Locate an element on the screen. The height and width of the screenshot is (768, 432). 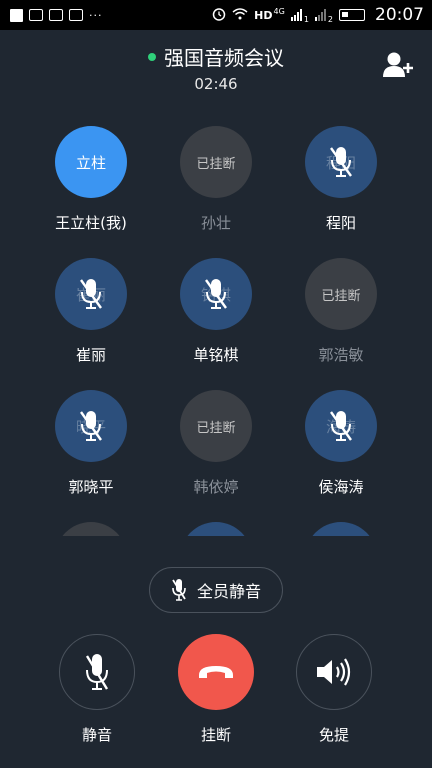
member-tile: 程阳 程阳 is located at coordinates (341, 179).